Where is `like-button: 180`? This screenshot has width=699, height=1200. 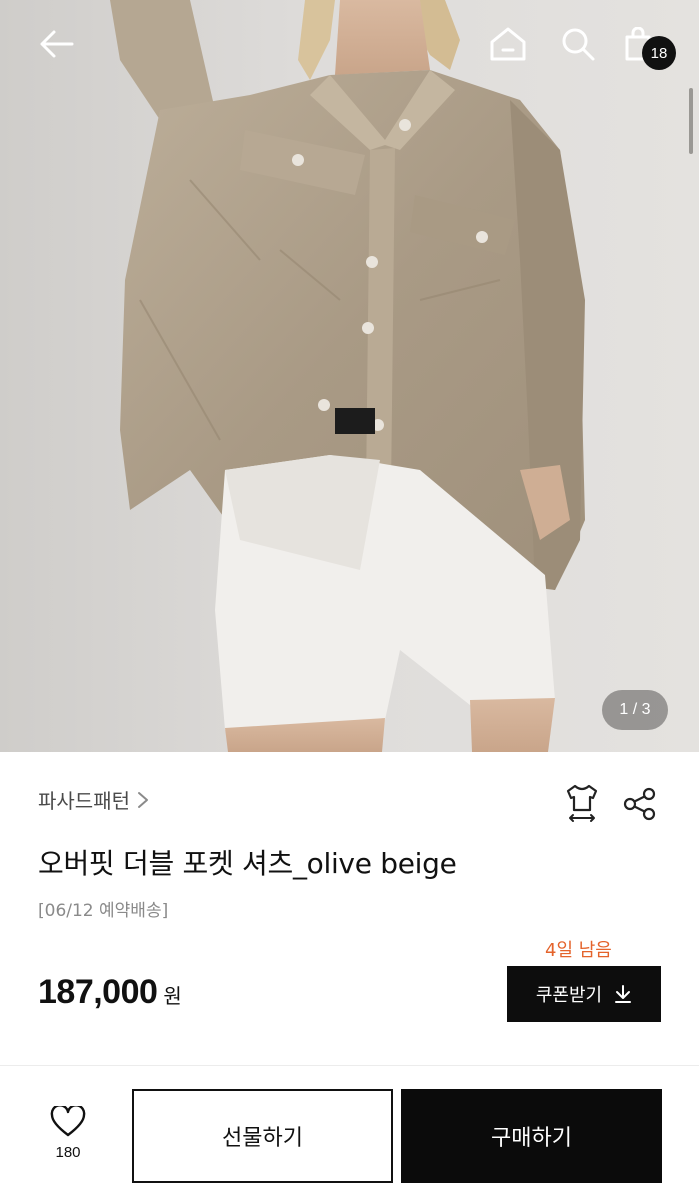 like-button: 180 is located at coordinates (68, 1141).